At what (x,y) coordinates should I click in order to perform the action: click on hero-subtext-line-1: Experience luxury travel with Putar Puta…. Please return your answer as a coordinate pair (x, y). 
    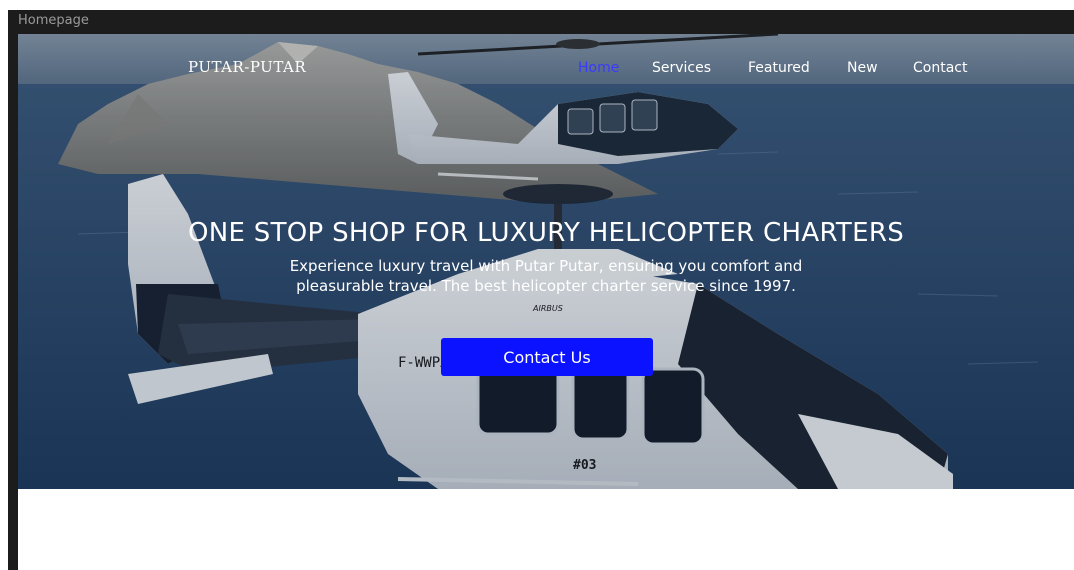
    Looking at the image, I should click on (546, 266).